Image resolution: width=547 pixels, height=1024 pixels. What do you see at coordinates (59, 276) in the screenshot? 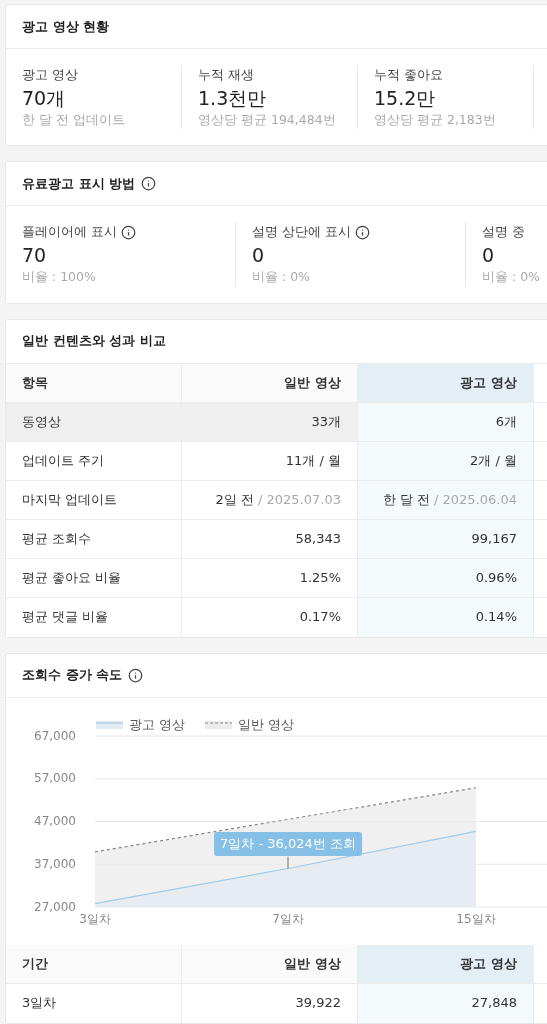
I see `stat-note: 비율 : 100%` at bounding box center [59, 276].